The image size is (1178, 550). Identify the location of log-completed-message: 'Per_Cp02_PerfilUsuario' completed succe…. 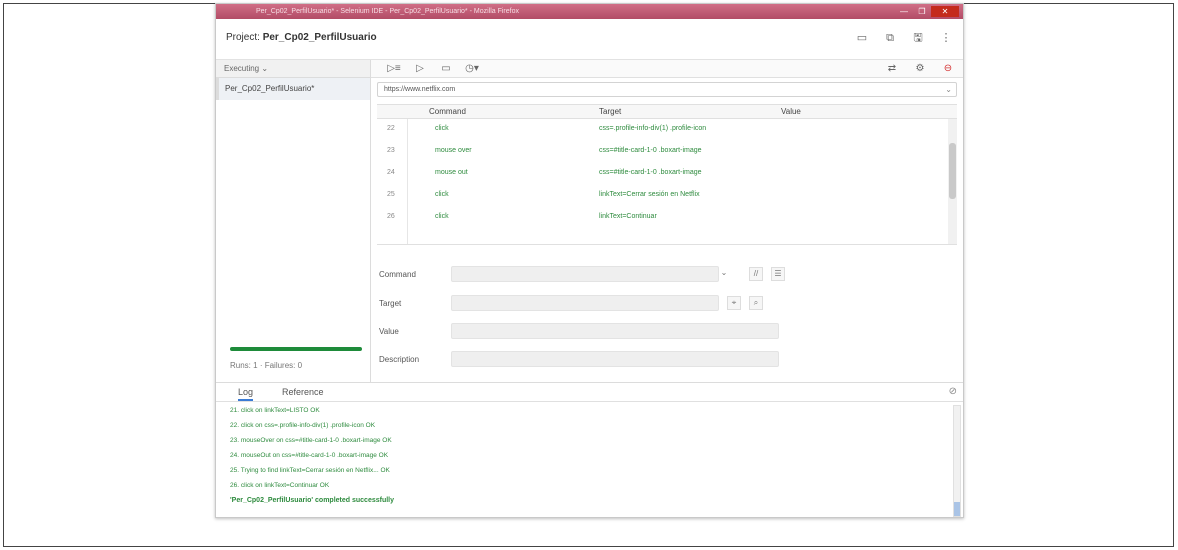
(312, 500).